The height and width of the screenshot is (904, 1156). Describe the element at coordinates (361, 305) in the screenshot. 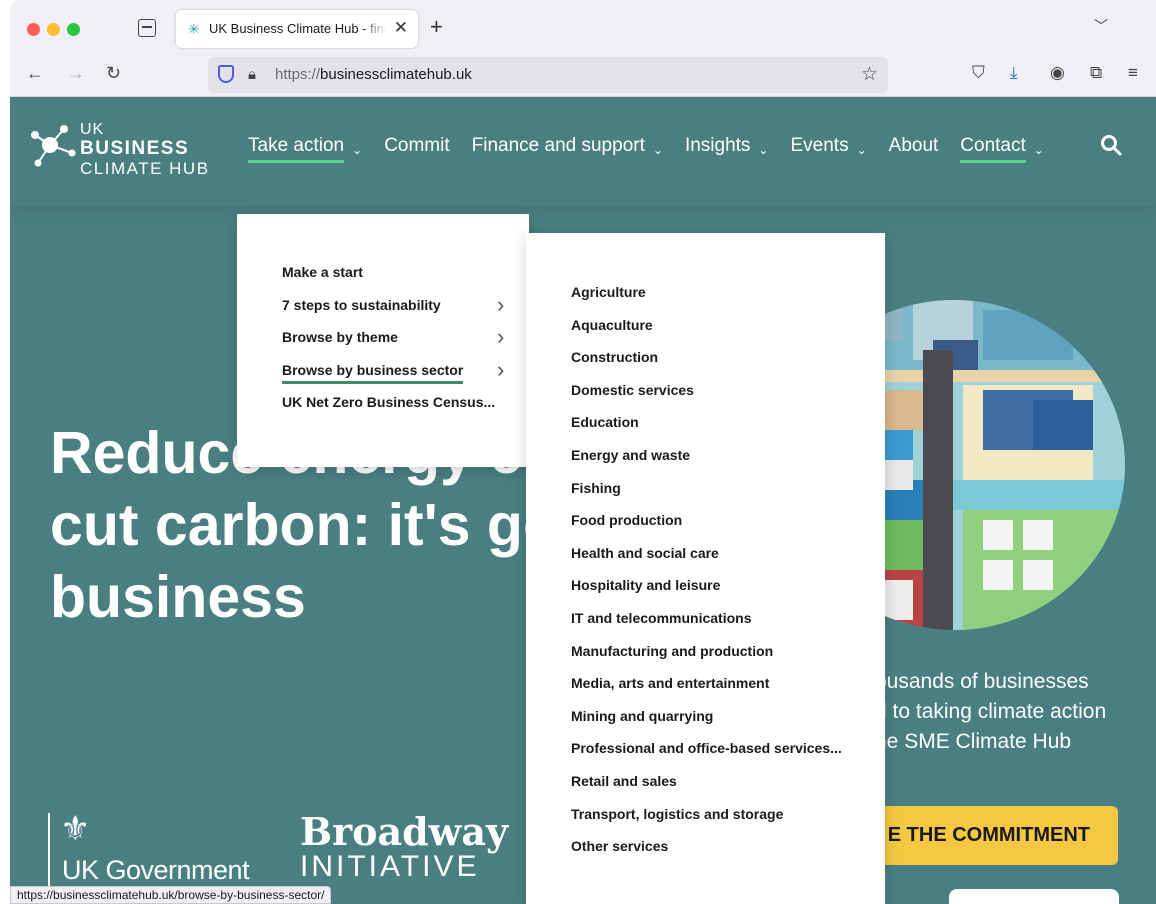

I see `menu-item: 7 steps to sustainability` at that location.